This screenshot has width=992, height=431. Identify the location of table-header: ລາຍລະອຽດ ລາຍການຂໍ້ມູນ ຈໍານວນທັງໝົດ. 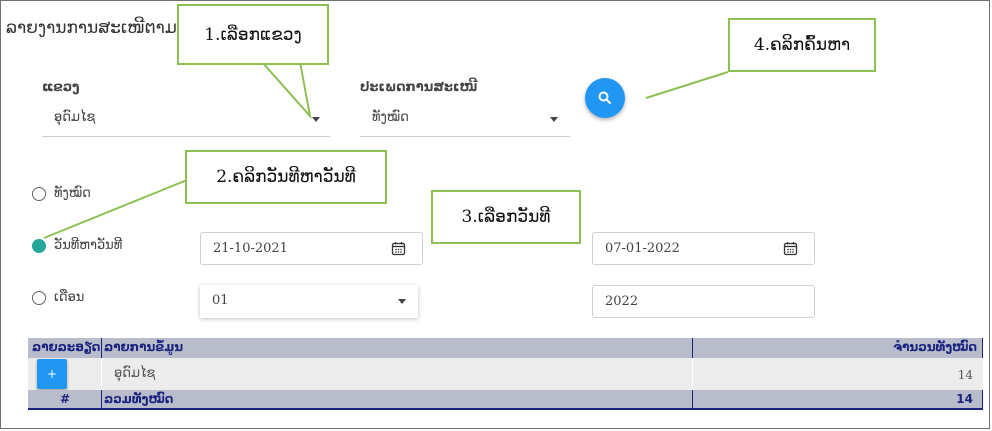
(505, 348).